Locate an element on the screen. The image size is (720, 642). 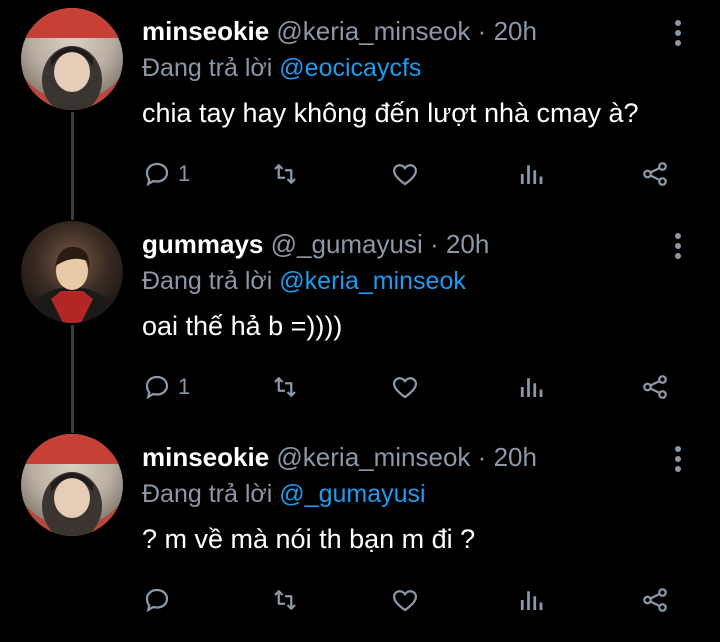
username: @_gumayusi is located at coordinates (347, 244).